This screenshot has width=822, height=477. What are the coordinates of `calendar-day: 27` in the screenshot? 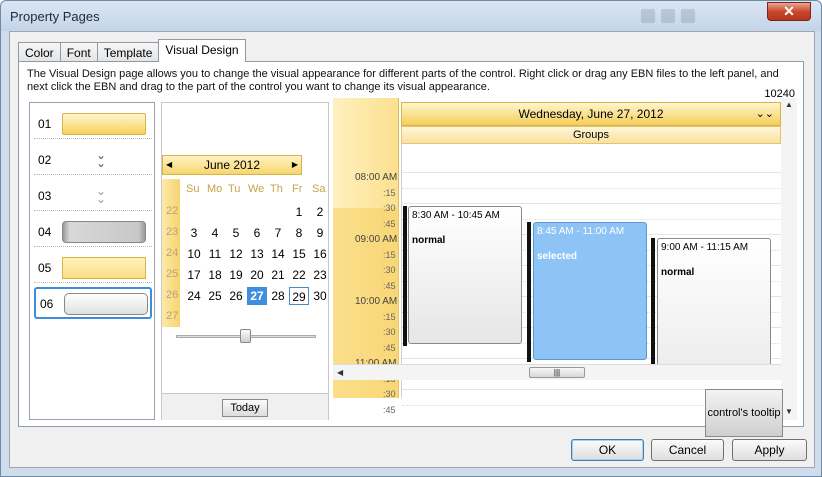 It's located at (257, 296).